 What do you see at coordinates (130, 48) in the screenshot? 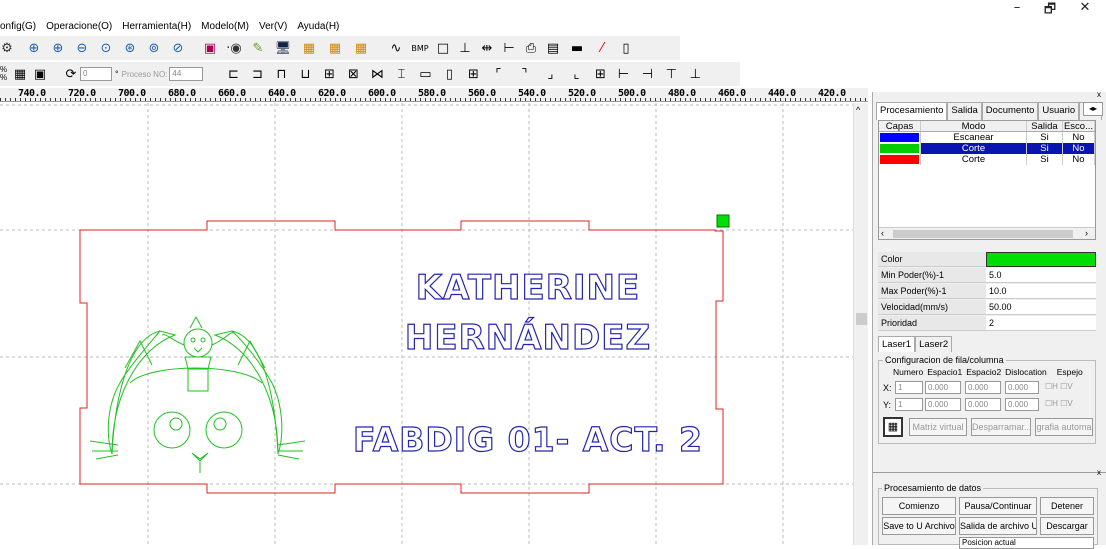
I see `zoom-fit-icon: ⊛` at bounding box center [130, 48].